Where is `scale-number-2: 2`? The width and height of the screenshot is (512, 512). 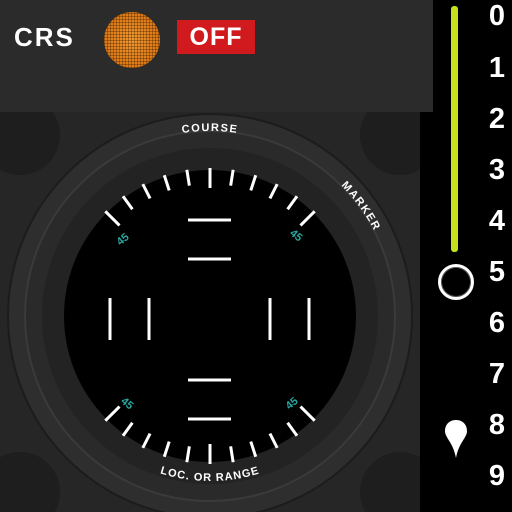
scale-number-2: 2 is located at coordinates (497, 119).